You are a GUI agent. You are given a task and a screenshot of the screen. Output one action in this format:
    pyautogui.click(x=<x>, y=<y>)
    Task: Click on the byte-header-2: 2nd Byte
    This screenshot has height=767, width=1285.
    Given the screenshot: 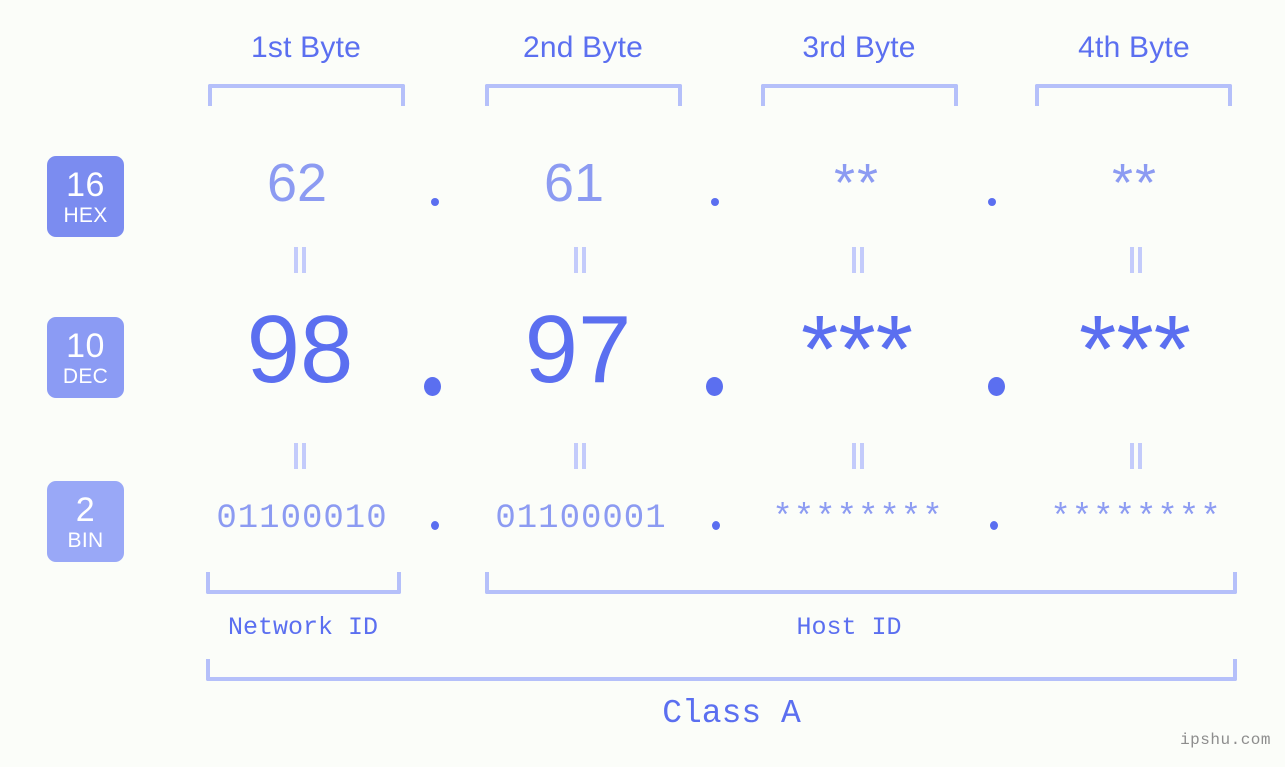 What is the action you would take?
    pyautogui.click(x=583, y=47)
    